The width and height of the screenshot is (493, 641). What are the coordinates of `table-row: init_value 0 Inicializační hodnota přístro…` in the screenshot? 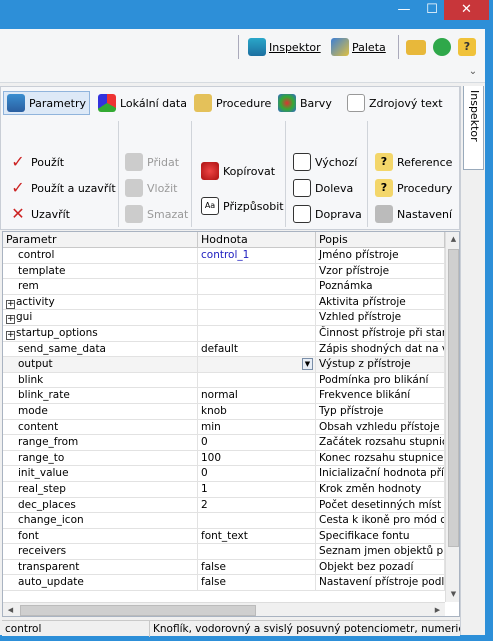 It's located at (224, 474).